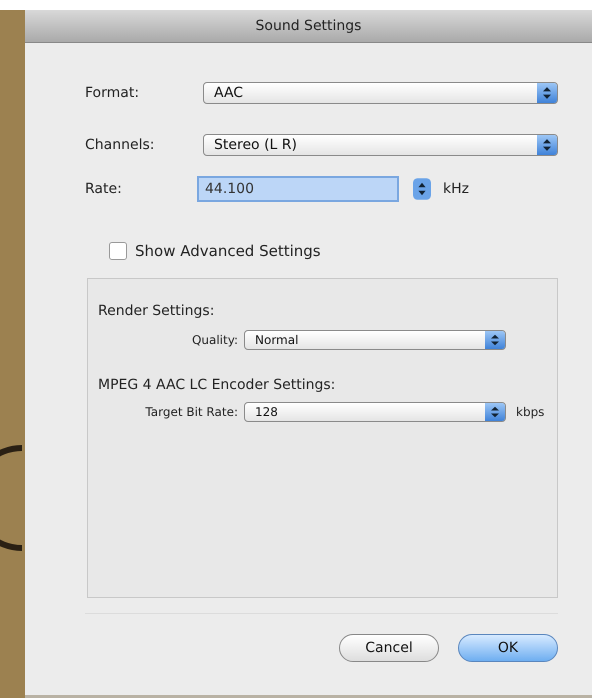  What do you see at coordinates (375, 340) in the screenshot?
I see `popup-menu: Normal` at bounding box center [375, 340].